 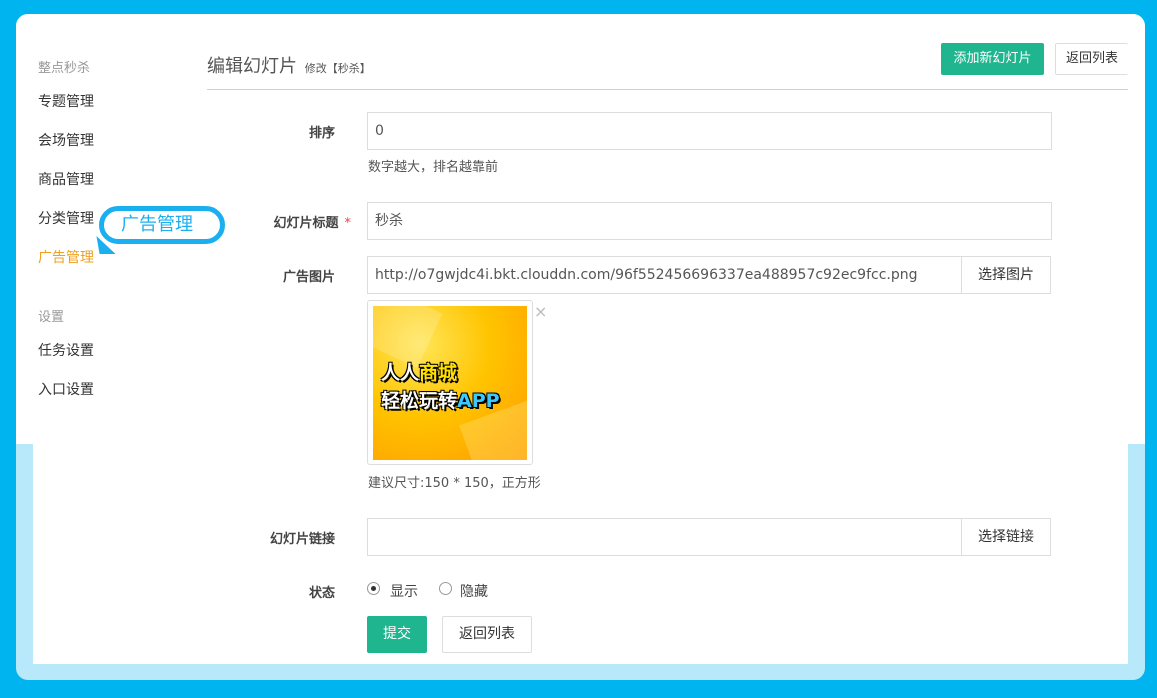 What do you see at coordinates (419, 401) in the screenshot?
I see `preview-text: 轻松玩转` at bounding box center [419, 401].